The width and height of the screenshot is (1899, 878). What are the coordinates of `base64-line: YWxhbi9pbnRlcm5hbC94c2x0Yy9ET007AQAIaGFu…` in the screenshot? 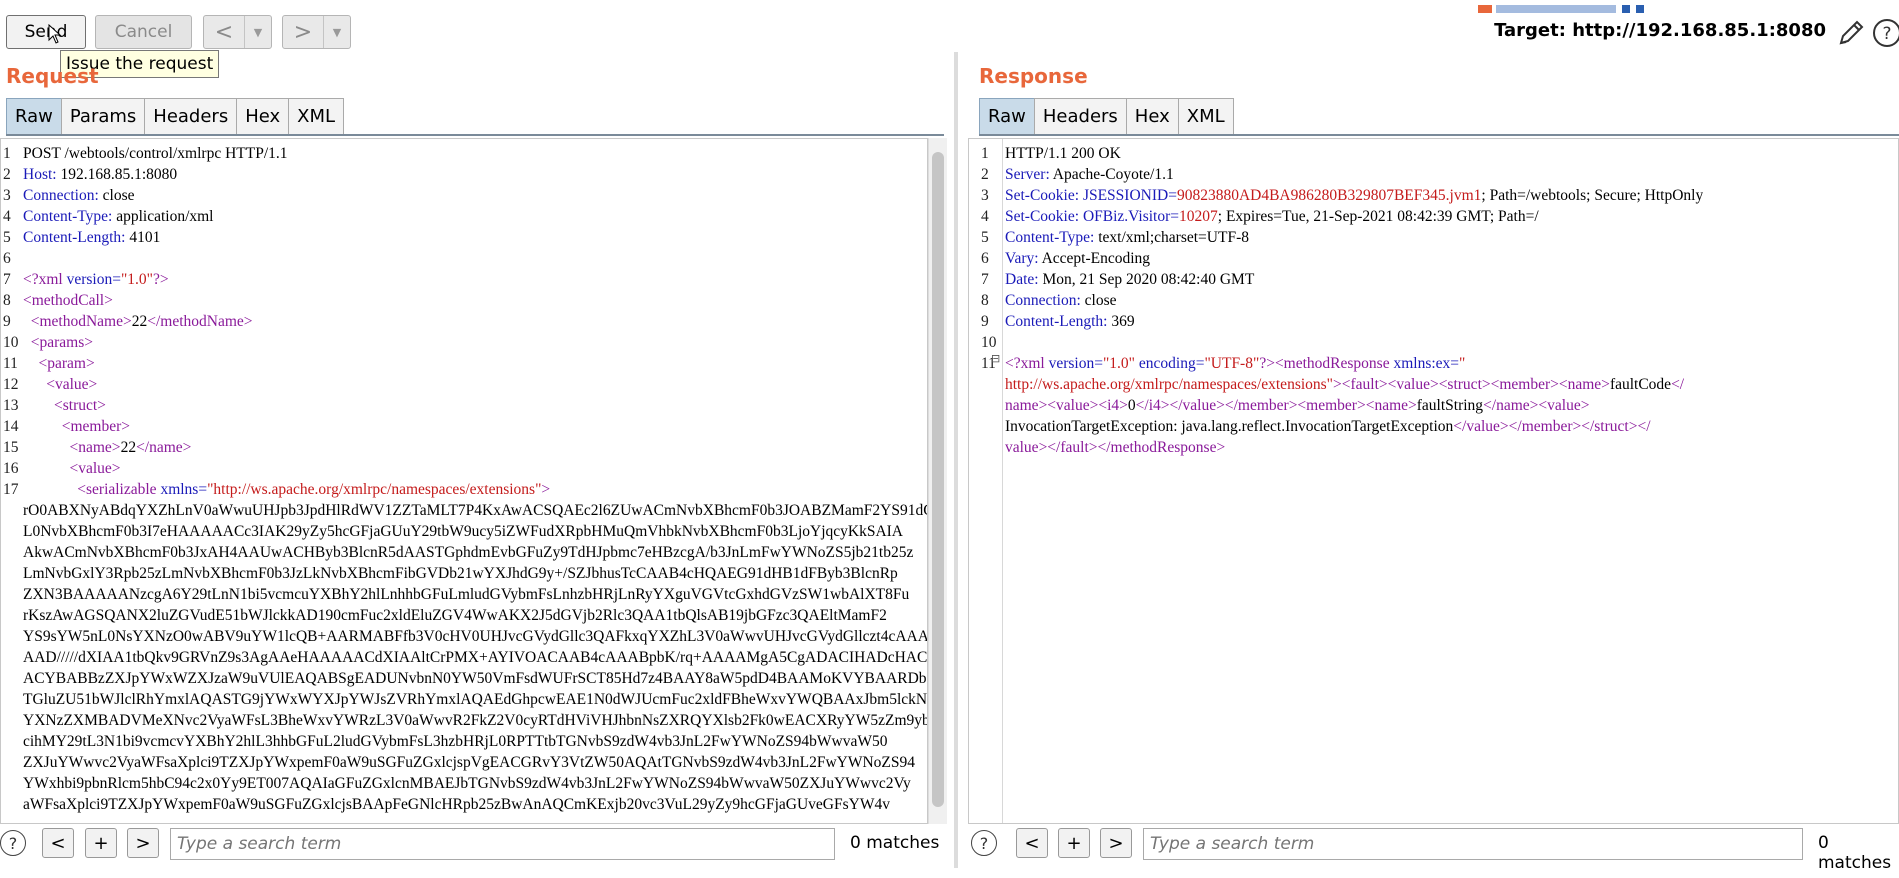 It's located at (467, 783).